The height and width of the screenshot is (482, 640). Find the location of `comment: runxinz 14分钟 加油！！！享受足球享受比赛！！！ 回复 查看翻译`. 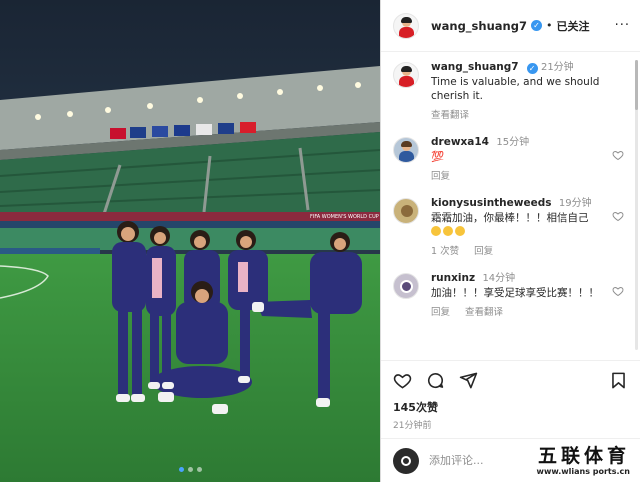

comment: runxinz 14分钟 加油！！！享受足球享受比赛！！！ 回复 查看翻译 is located at coordinates (509, 295).